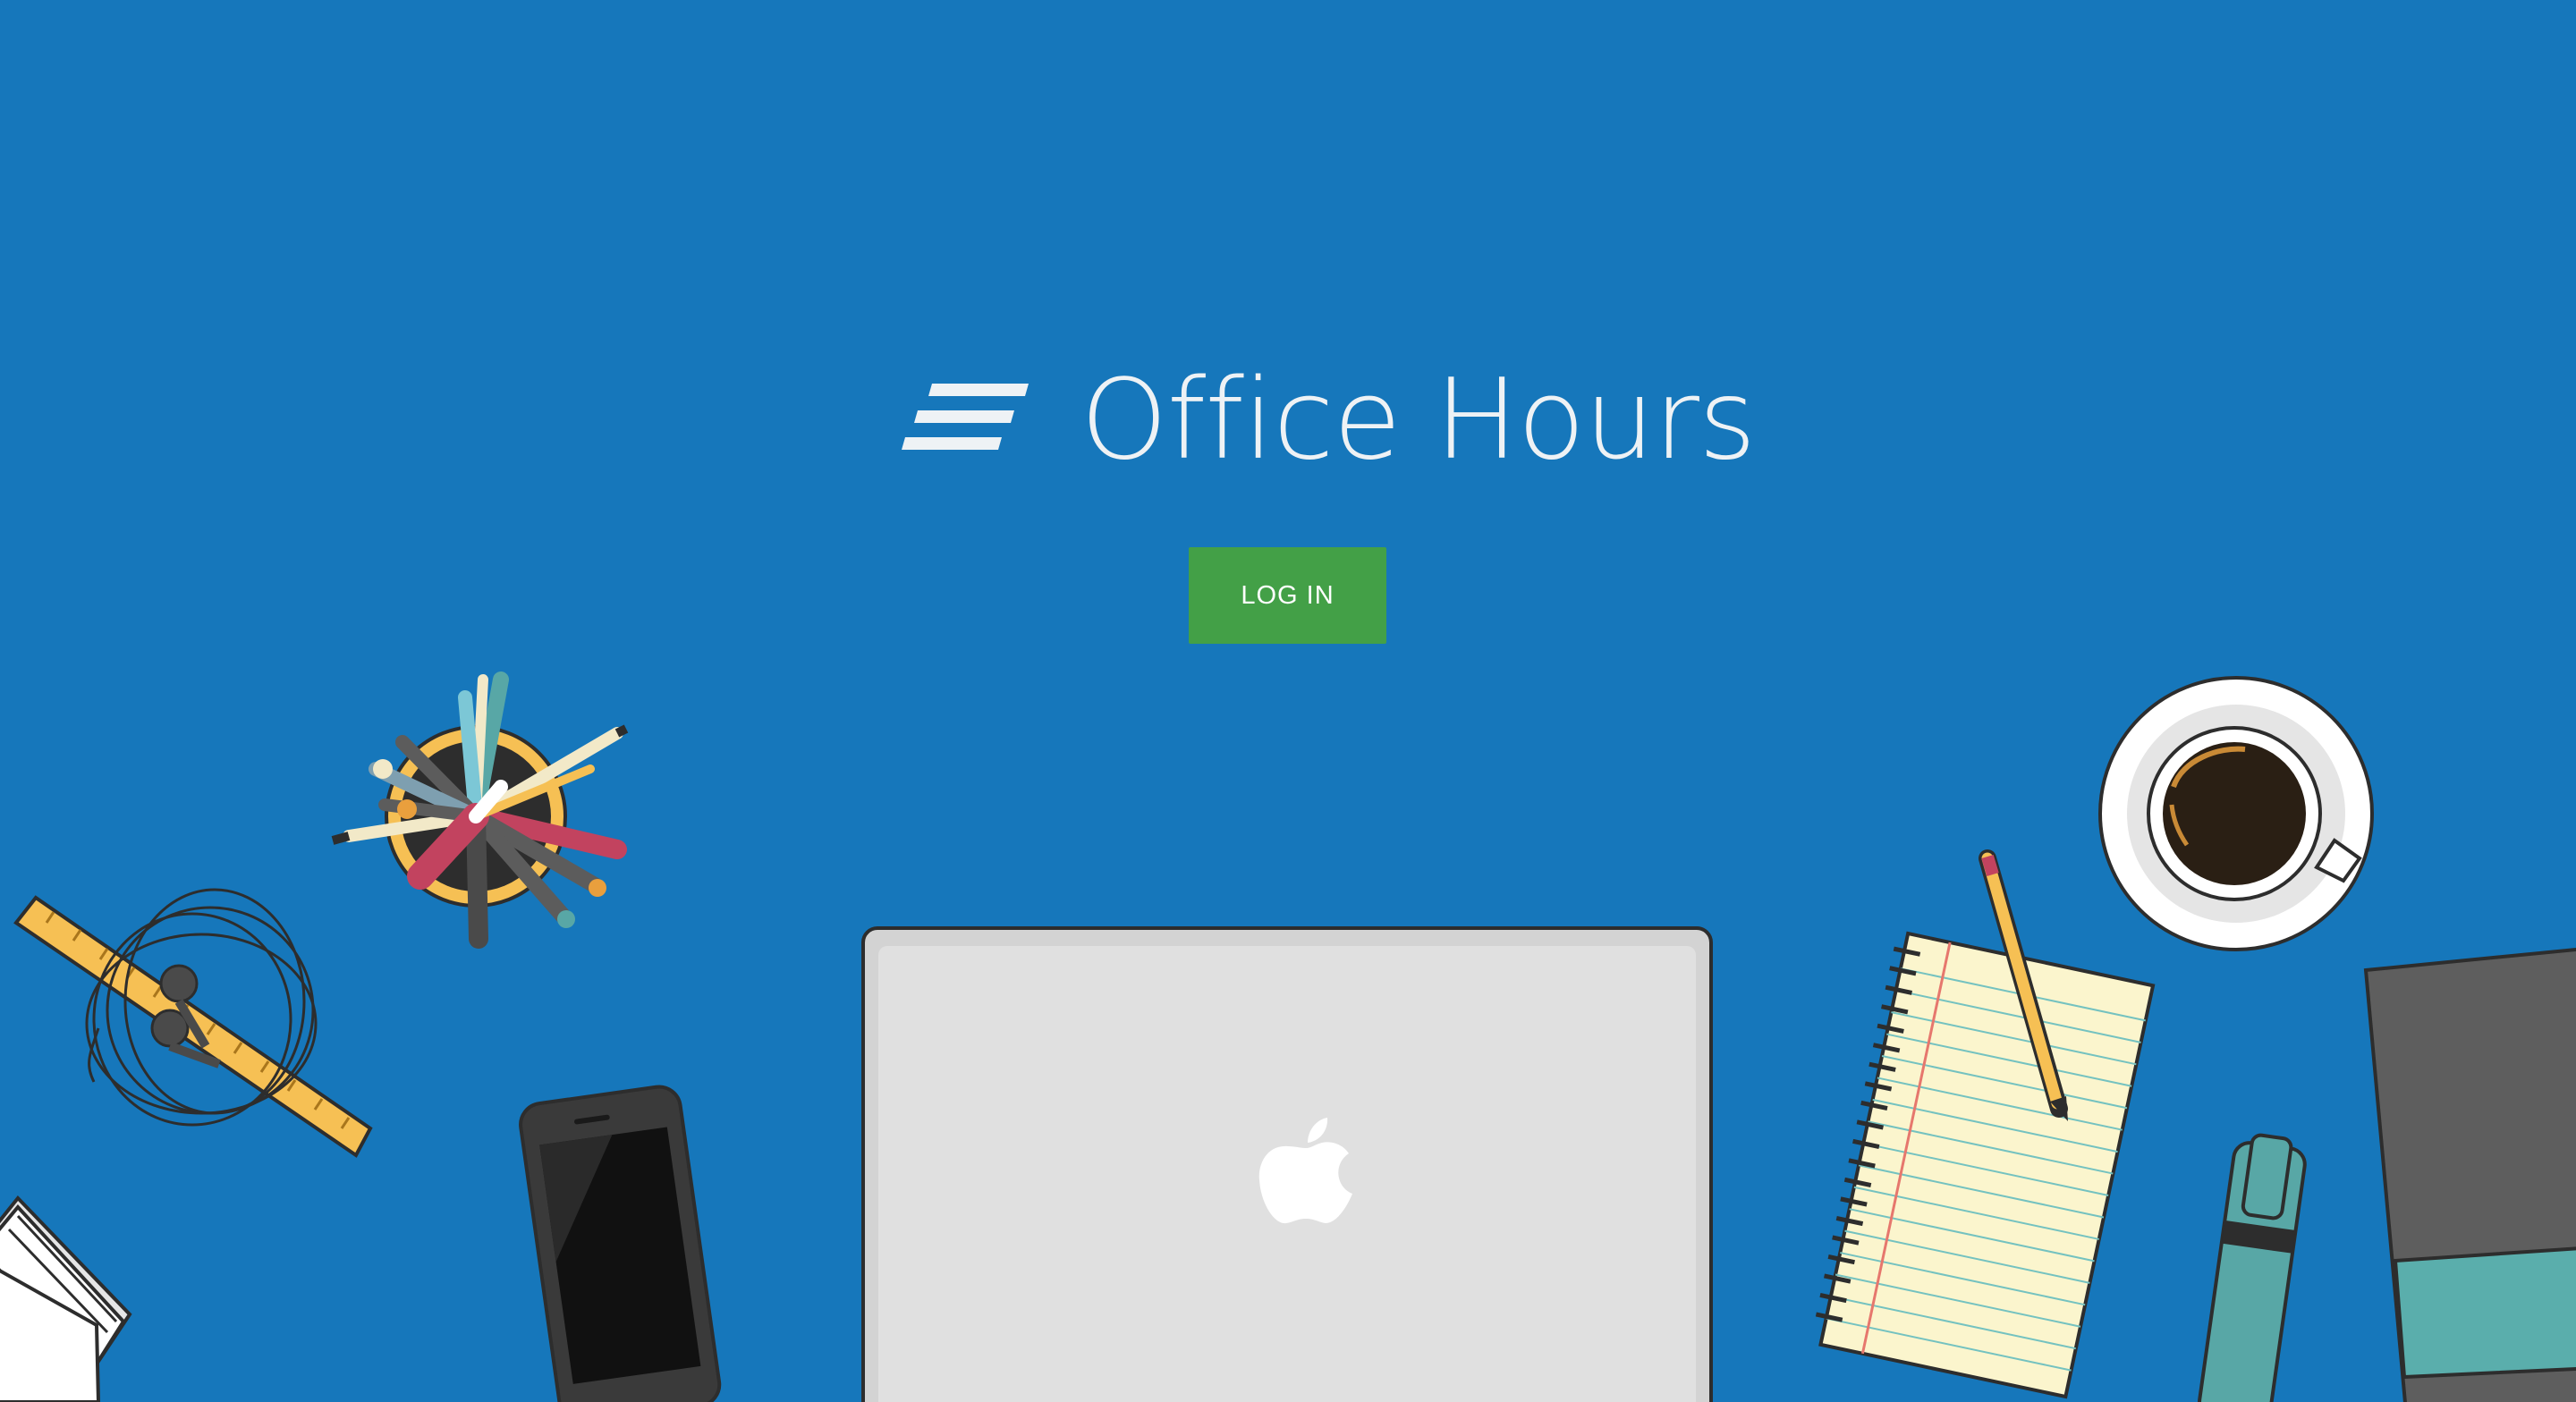  I want to click on paper-stack, so click(66, 1298).